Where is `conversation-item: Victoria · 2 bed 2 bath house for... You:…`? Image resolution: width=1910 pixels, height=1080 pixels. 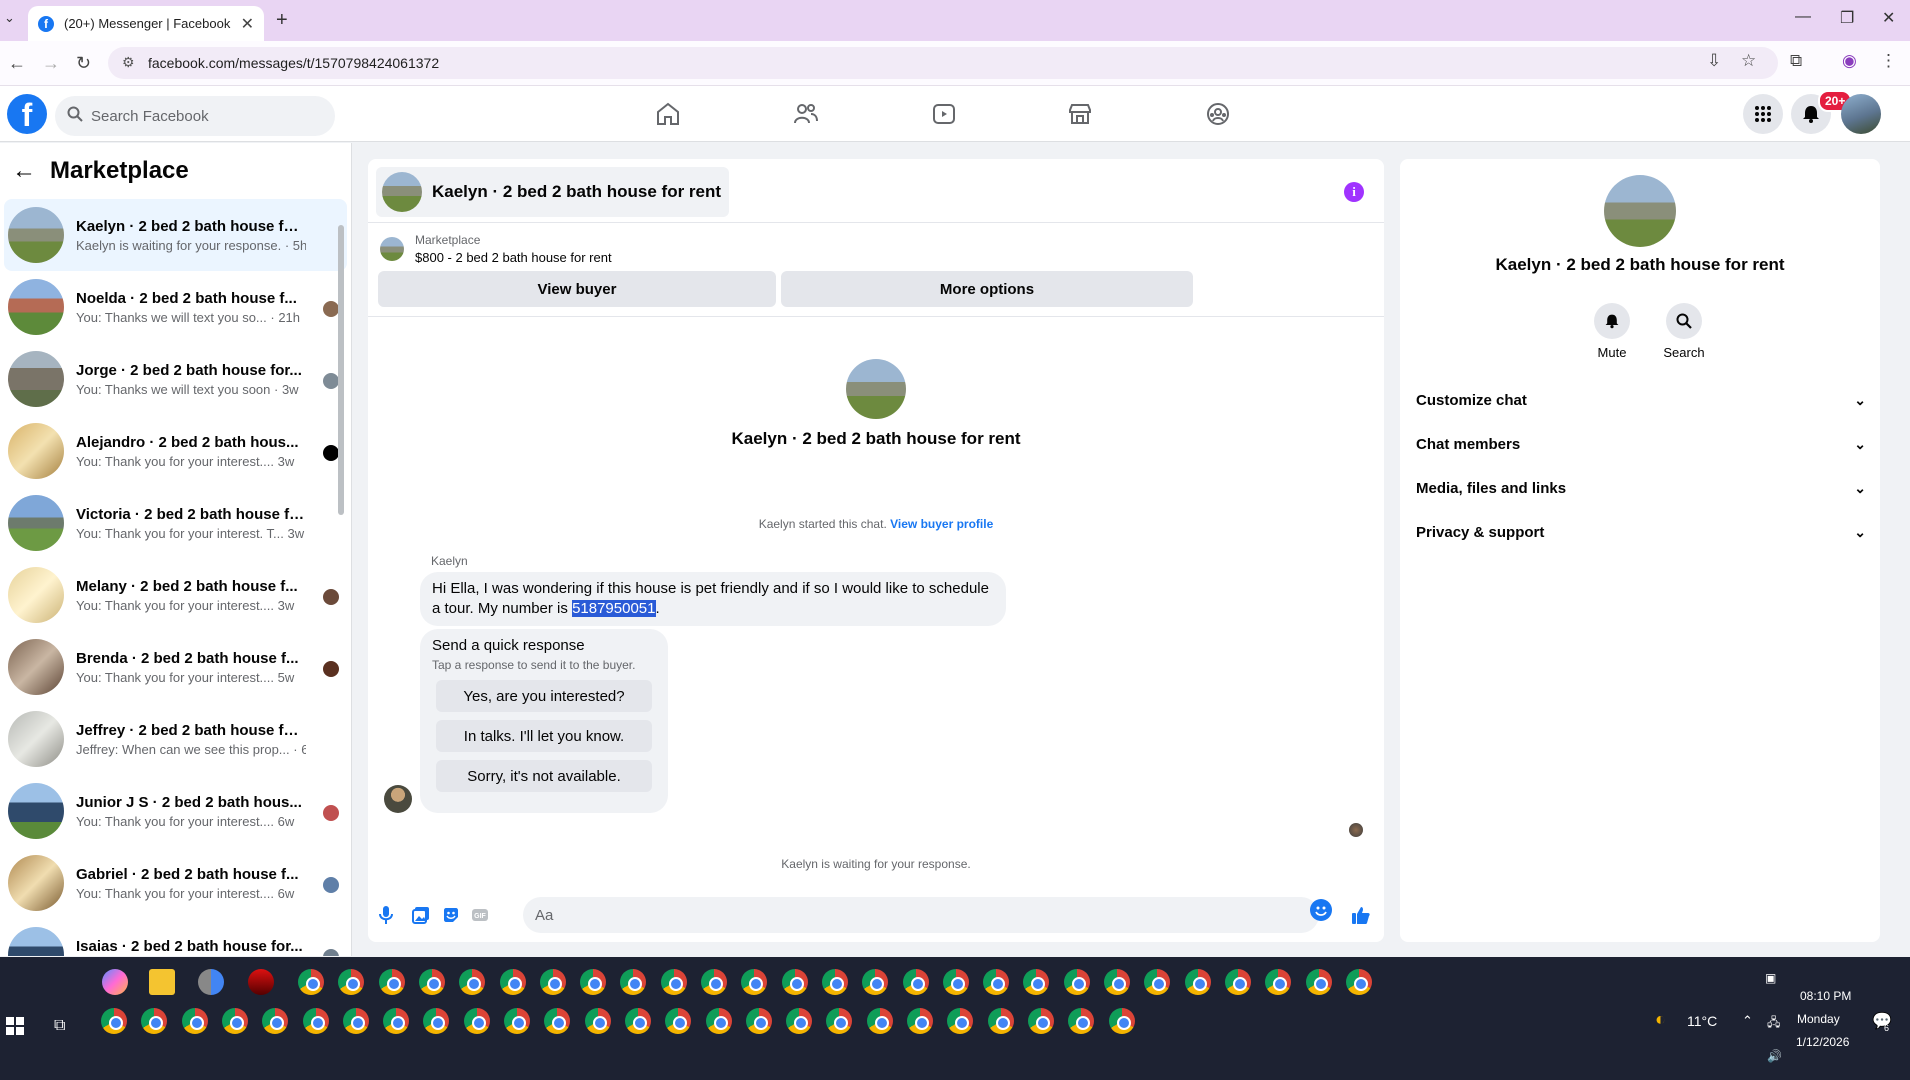
conversation-item: Victoria · 2 bed 2 bath house for... You:… is located at coordinates (175, 523).